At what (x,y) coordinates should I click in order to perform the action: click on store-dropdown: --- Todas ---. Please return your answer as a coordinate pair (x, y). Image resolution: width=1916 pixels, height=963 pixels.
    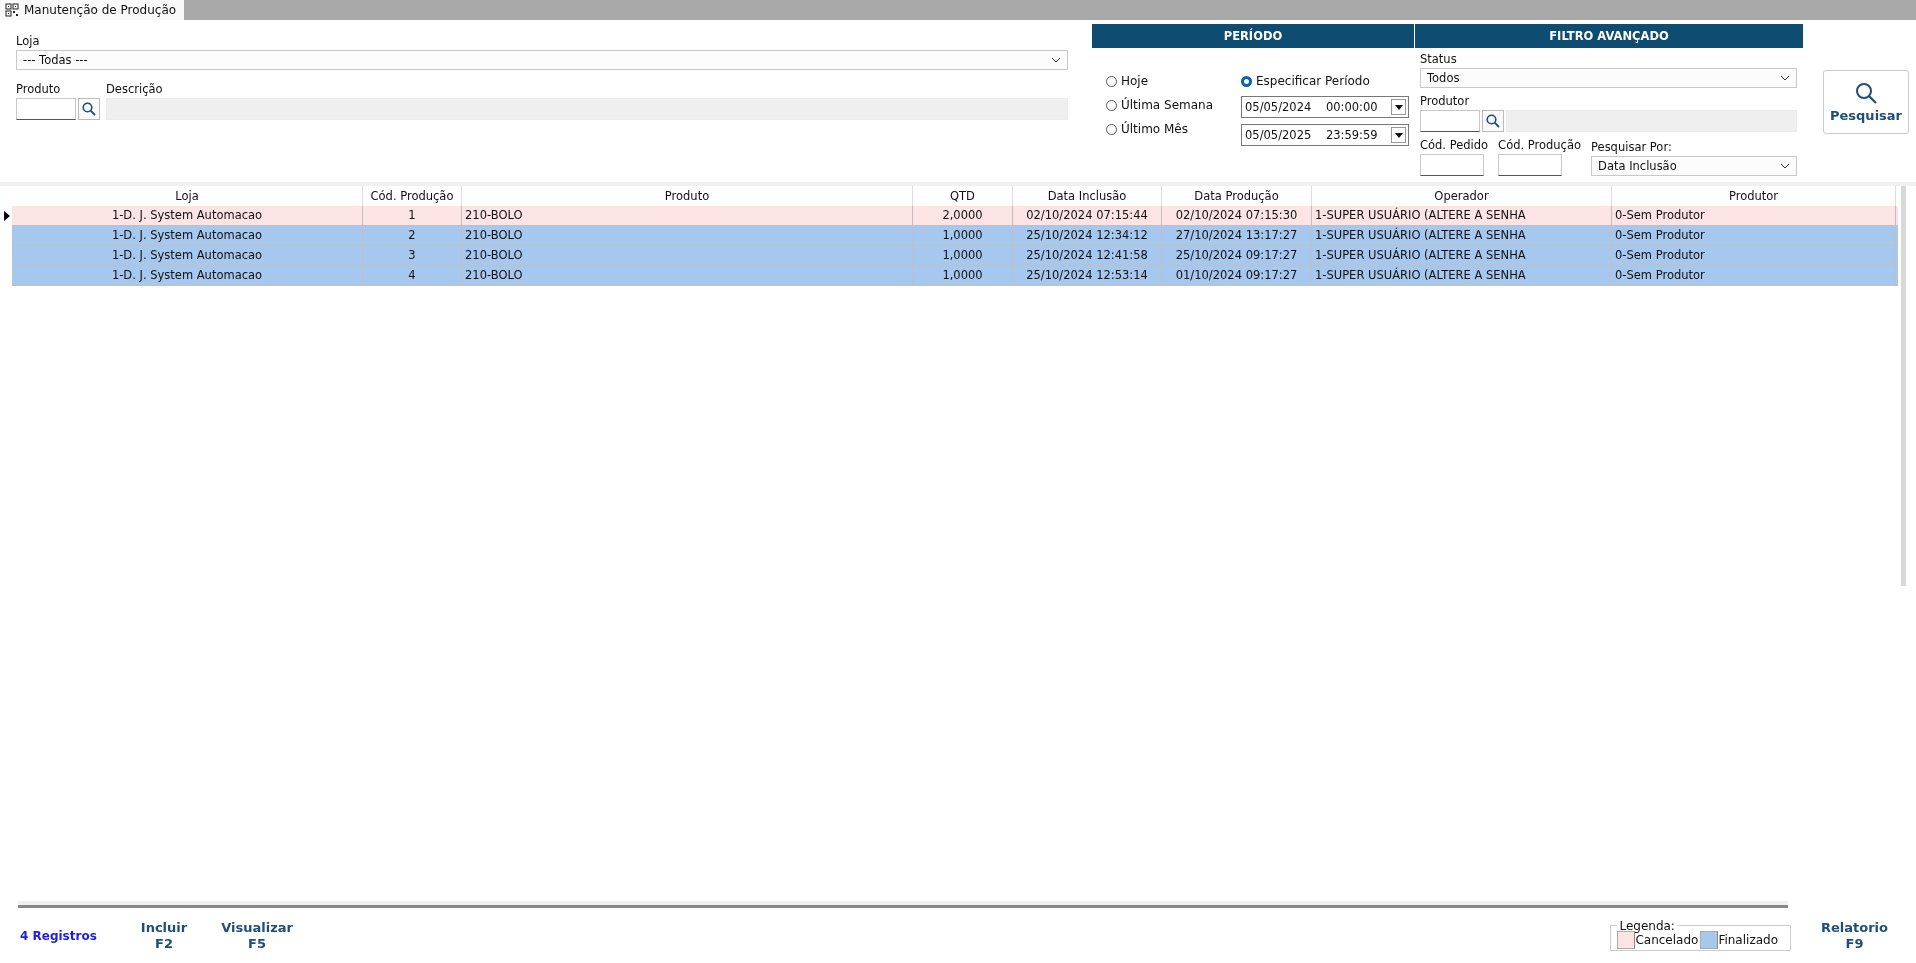
    Looking at the image, I should click on (542, 60).